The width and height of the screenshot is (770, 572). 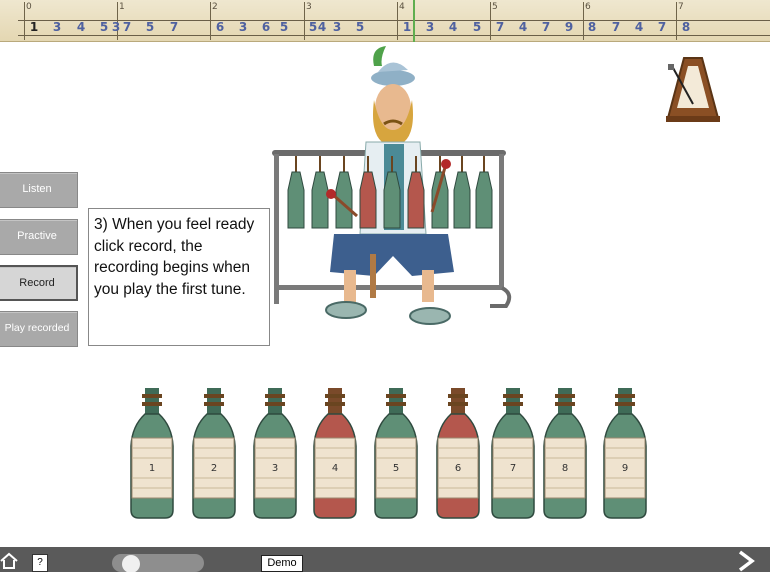 I want to click on next-arrow-icon, so click(x=746, y=561).